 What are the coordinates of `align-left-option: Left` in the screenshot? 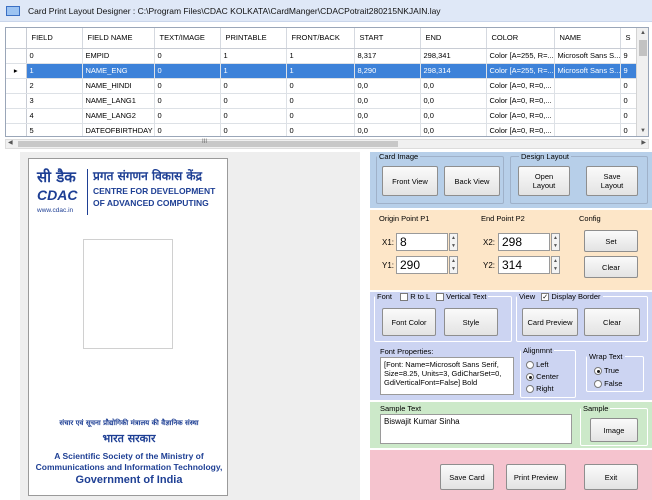 It's located at (537, 365).